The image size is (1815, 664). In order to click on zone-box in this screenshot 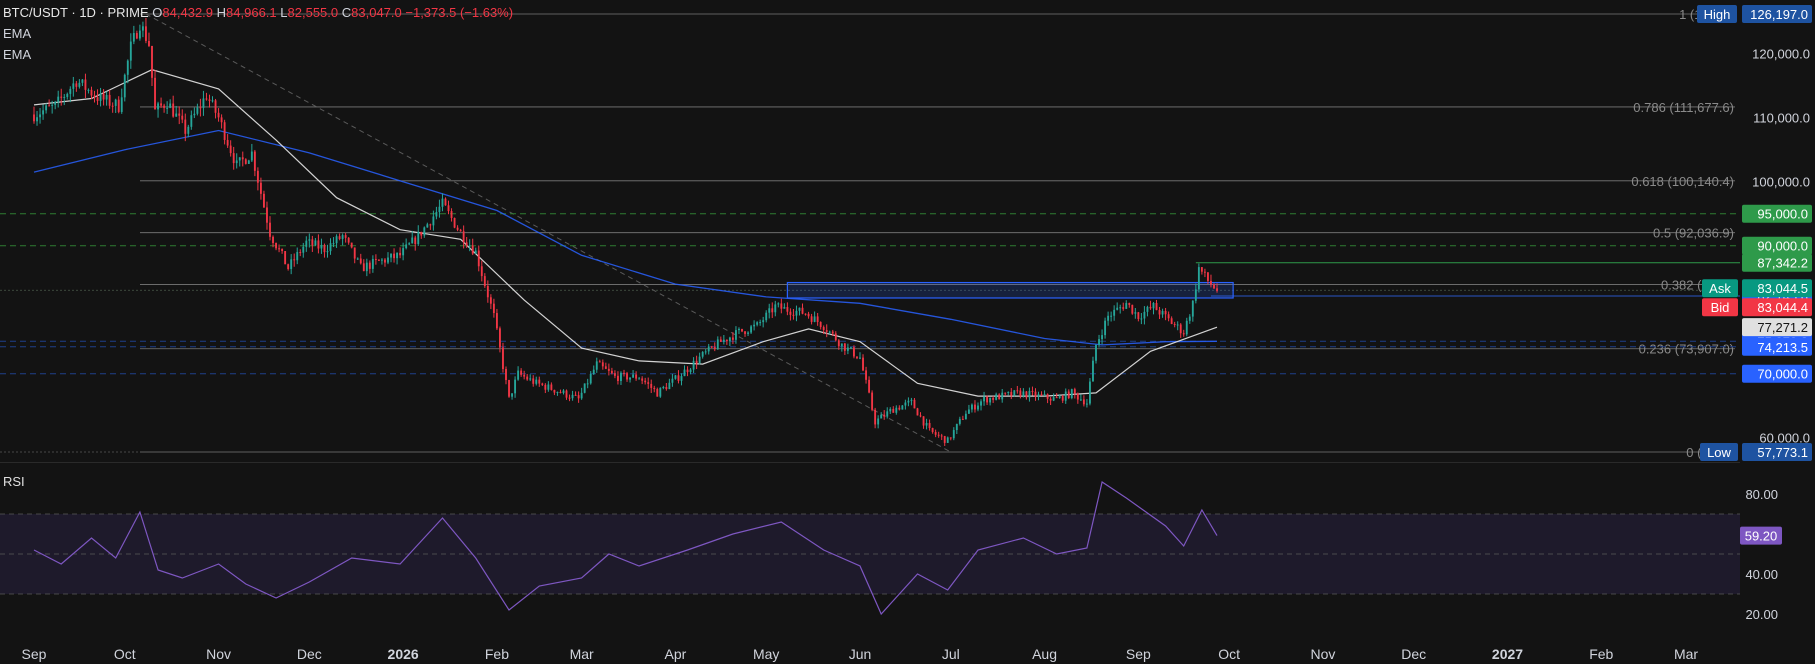, I will do `click(1010, 290)`.